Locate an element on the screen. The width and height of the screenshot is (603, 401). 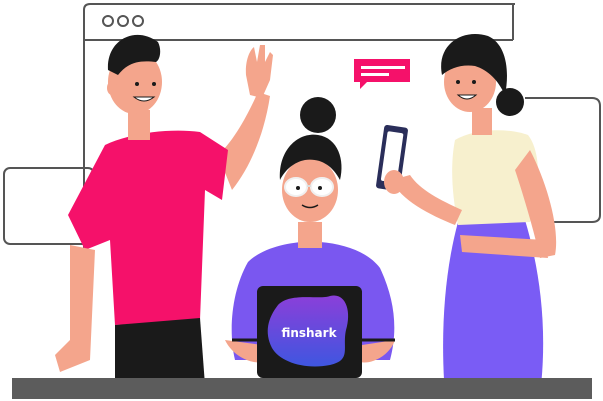
chat-bubble-icon is located at coordinates (382, 74).